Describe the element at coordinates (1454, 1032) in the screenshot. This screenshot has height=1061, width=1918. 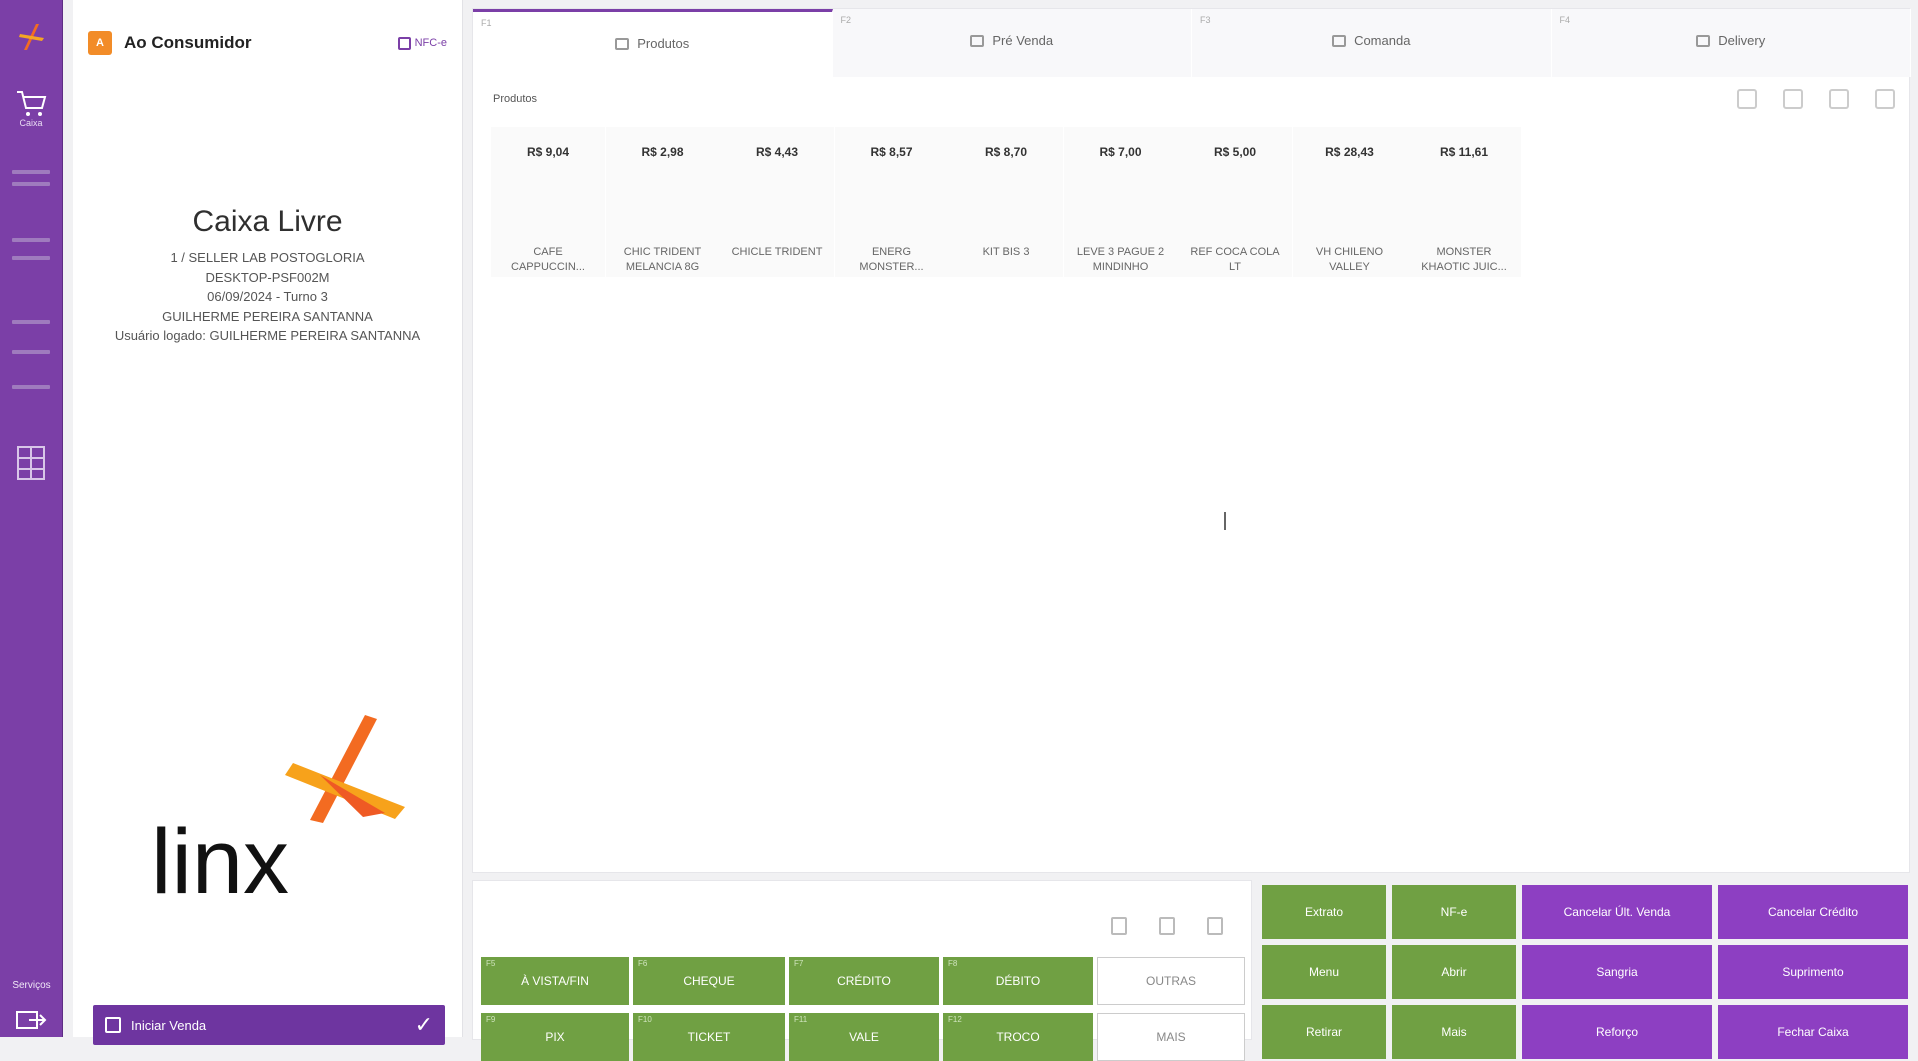
I see `more-button: Mais` at that location.